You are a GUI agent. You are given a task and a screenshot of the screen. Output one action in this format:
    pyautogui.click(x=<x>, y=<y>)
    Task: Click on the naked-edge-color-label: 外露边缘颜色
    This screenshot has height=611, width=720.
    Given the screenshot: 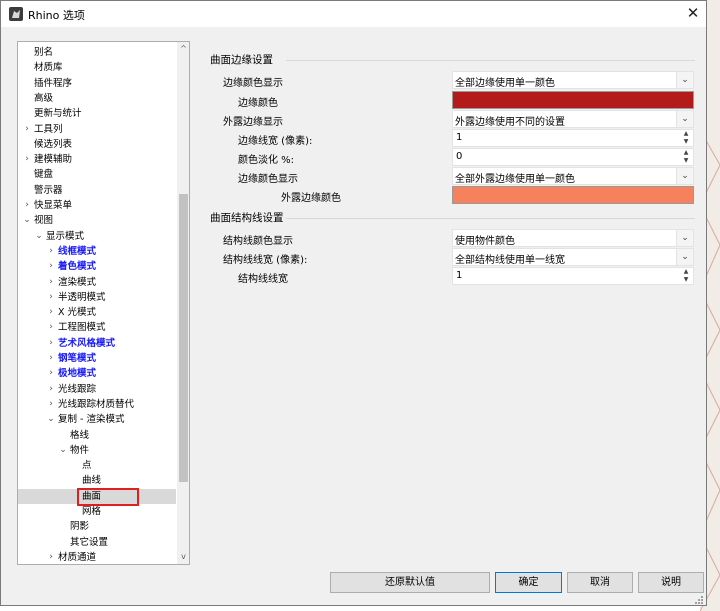 What is the action you would take?
    pyautogui.click(x=311, y=198)
    